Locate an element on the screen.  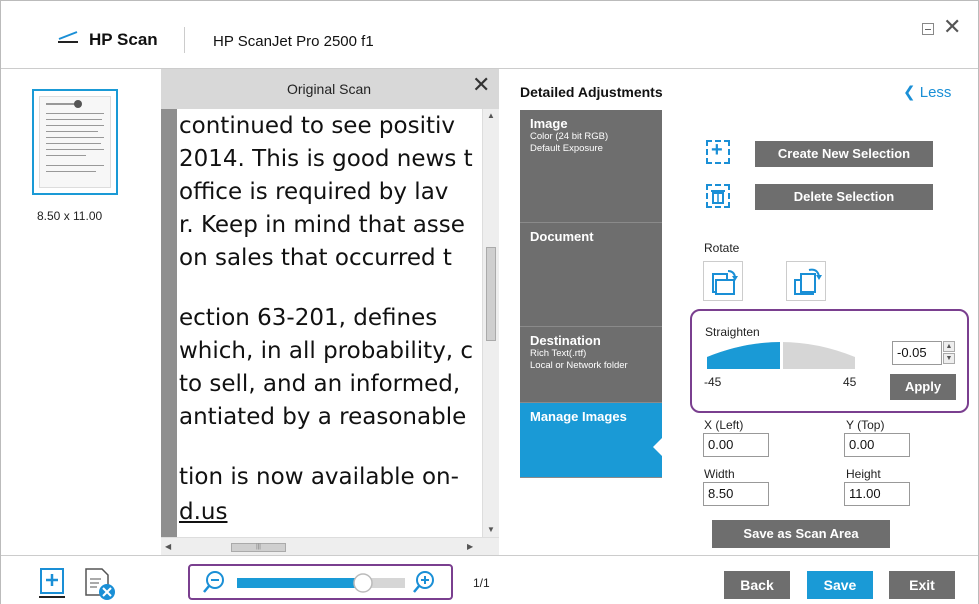
vertical-scrollbar: ▲ ▼ is located at coordinates (490, 323).